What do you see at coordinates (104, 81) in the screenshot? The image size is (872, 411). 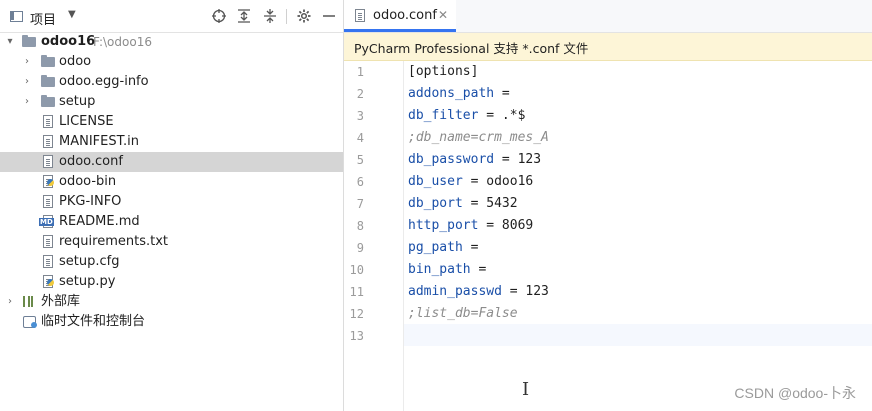 I see `tree-item-label: odoo.egg-info` at bounding box center [104, 81].